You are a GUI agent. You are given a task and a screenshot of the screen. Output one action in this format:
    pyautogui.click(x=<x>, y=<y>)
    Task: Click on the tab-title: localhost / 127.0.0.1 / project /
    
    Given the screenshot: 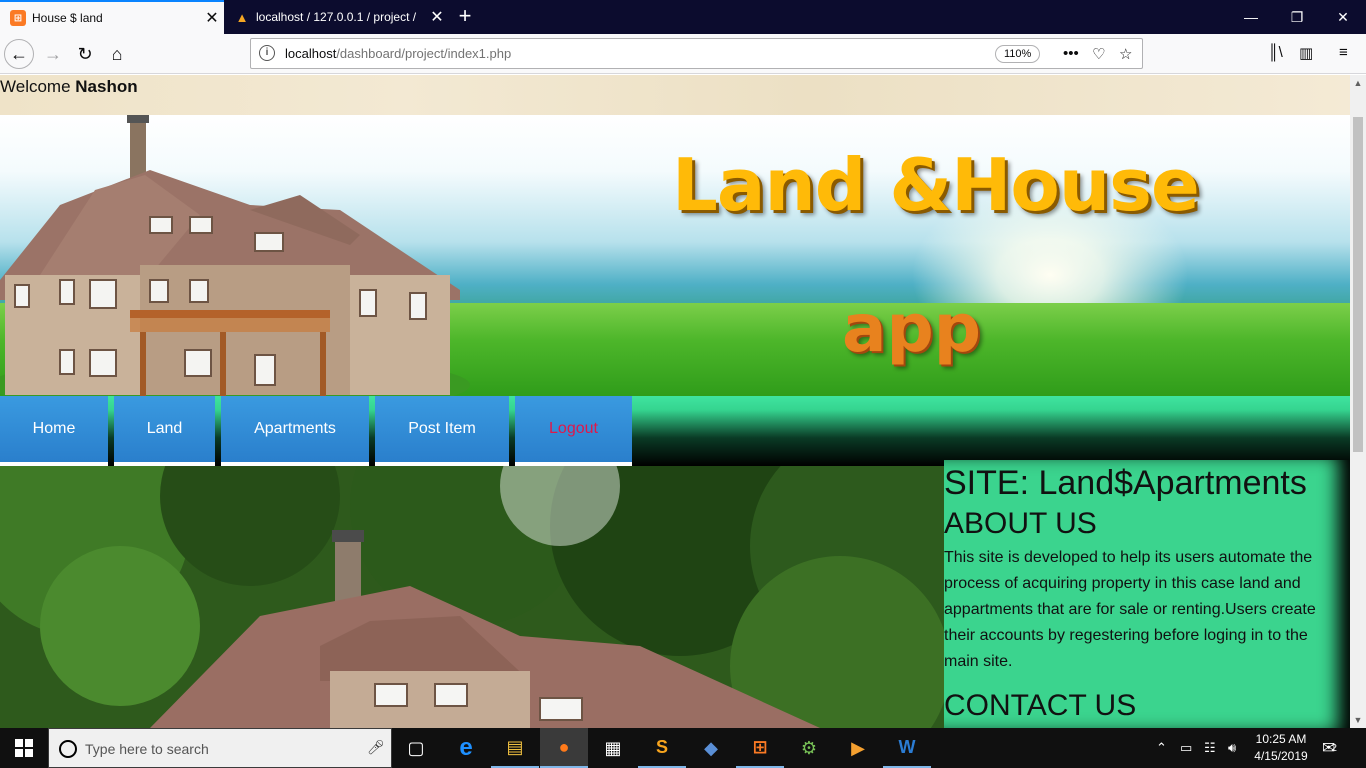 What is the action you would take?
    pyautogui.click(x=336, y=17)
    